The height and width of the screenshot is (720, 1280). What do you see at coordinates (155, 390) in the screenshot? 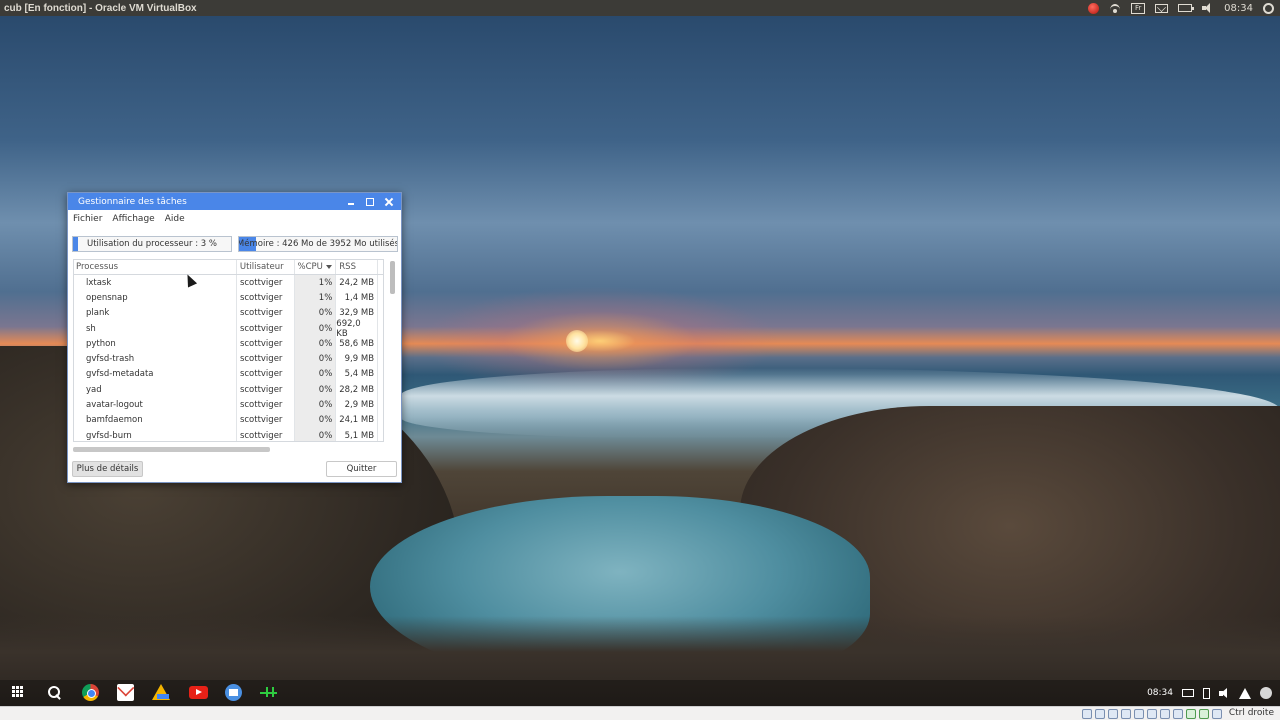
I see `cell-process: yad` at bounding box center [155, 390].